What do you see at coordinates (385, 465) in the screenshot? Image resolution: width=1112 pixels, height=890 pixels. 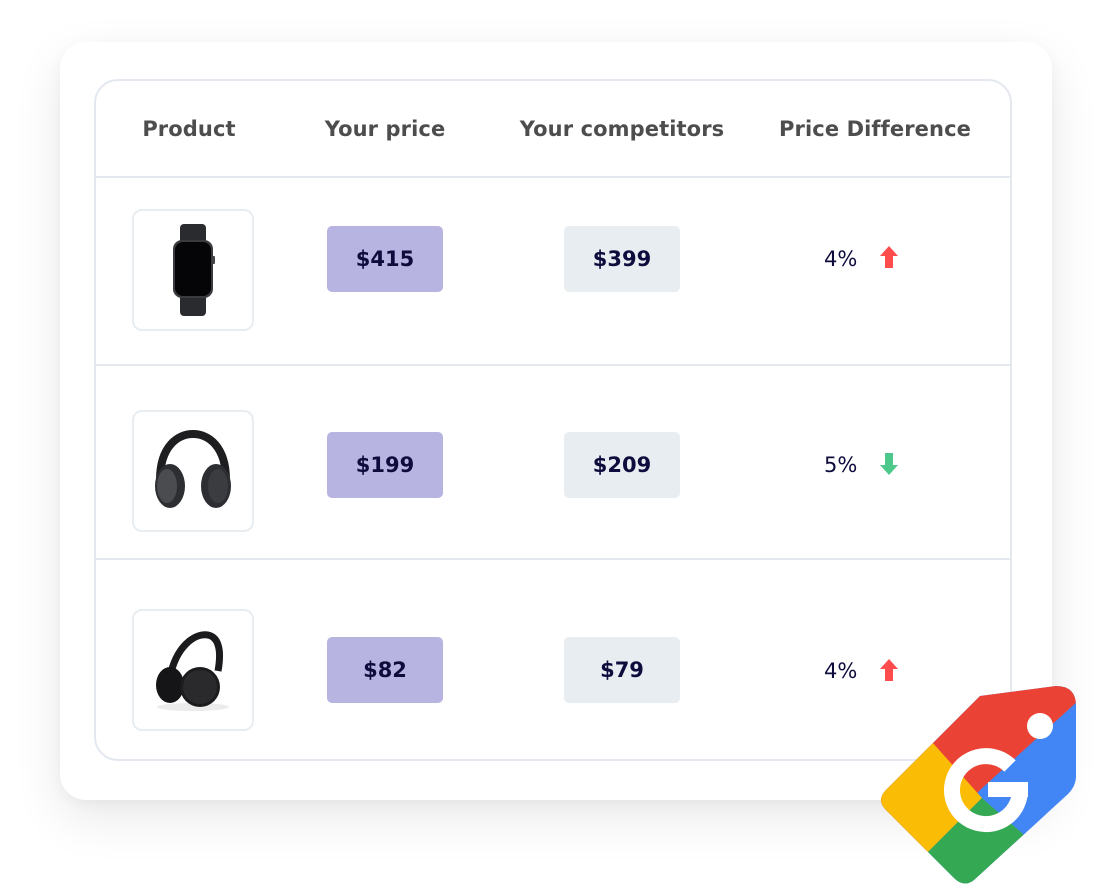 I see `your-price-badge: $199` at bounding box center [385, 465].